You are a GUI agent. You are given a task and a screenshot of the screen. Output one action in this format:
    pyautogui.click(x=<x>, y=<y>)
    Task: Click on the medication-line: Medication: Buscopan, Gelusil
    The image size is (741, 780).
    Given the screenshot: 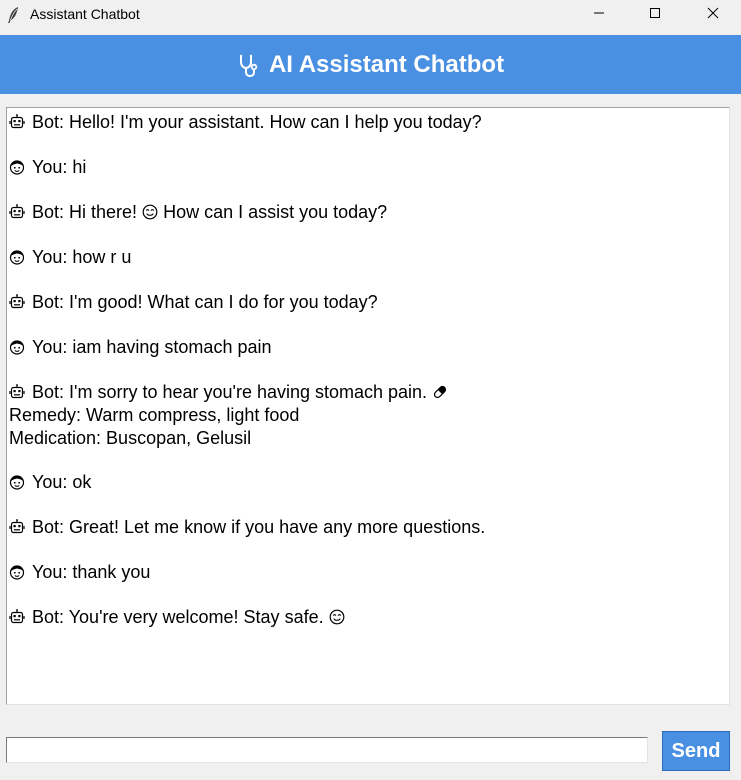 What is the action you would take?
    pyautogui.click(x=130, y=438)
    